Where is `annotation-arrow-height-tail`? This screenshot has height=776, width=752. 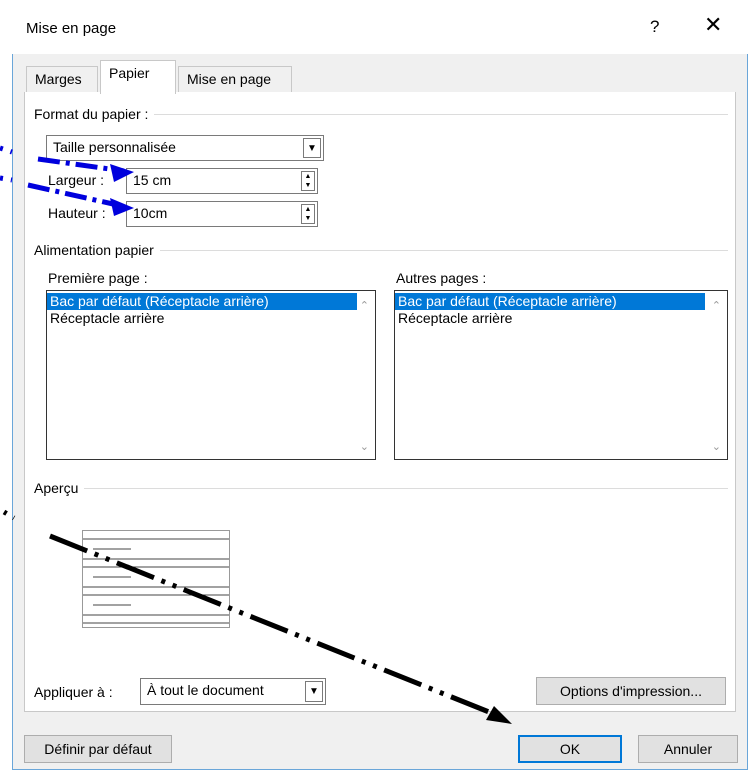
annotation-arrow-height-tail is located at coordinates (6, 179).